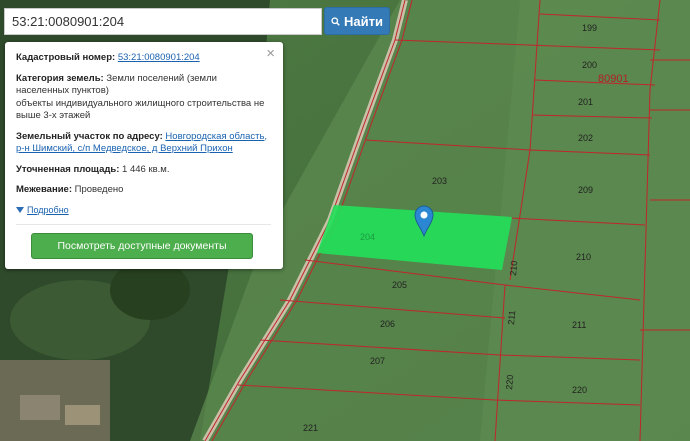  I want to click on area-row: Уточненная площадь: 1 446 кв.м., so click(143, 170).